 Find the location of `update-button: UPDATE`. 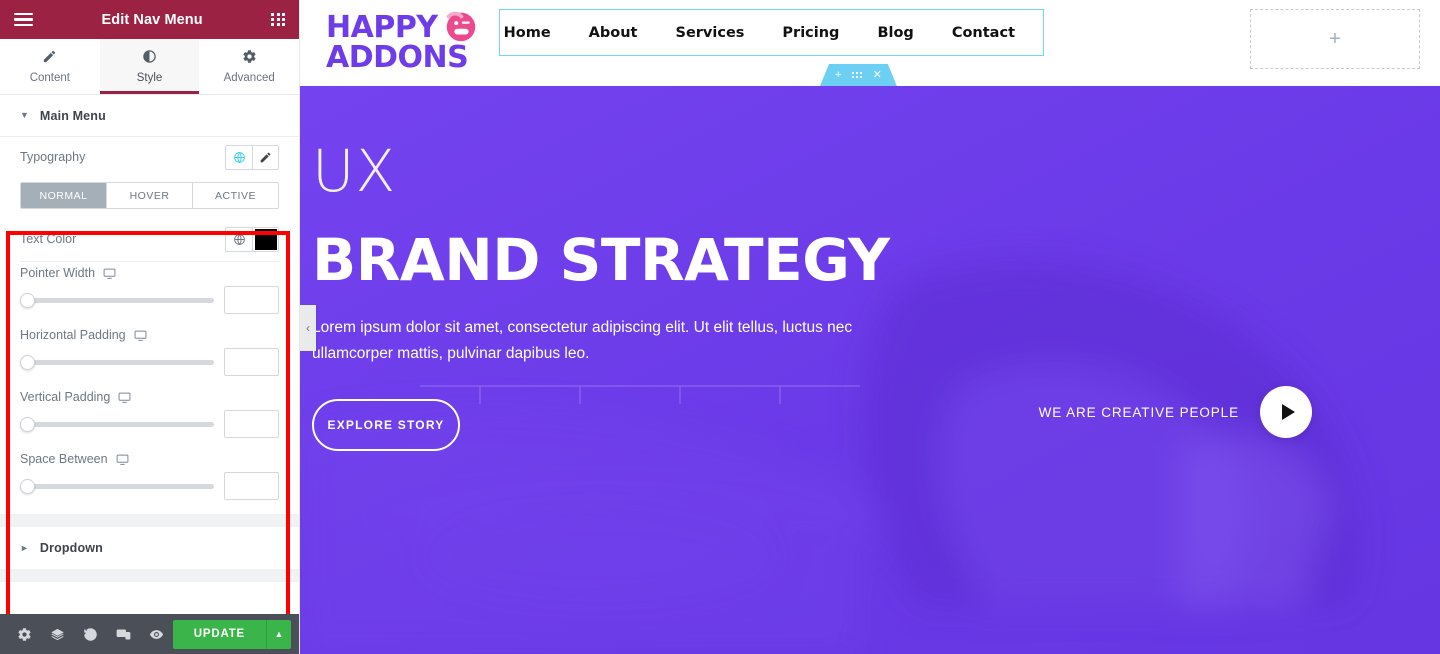

update-button: UPDATE is located at coordinates (219, 634).